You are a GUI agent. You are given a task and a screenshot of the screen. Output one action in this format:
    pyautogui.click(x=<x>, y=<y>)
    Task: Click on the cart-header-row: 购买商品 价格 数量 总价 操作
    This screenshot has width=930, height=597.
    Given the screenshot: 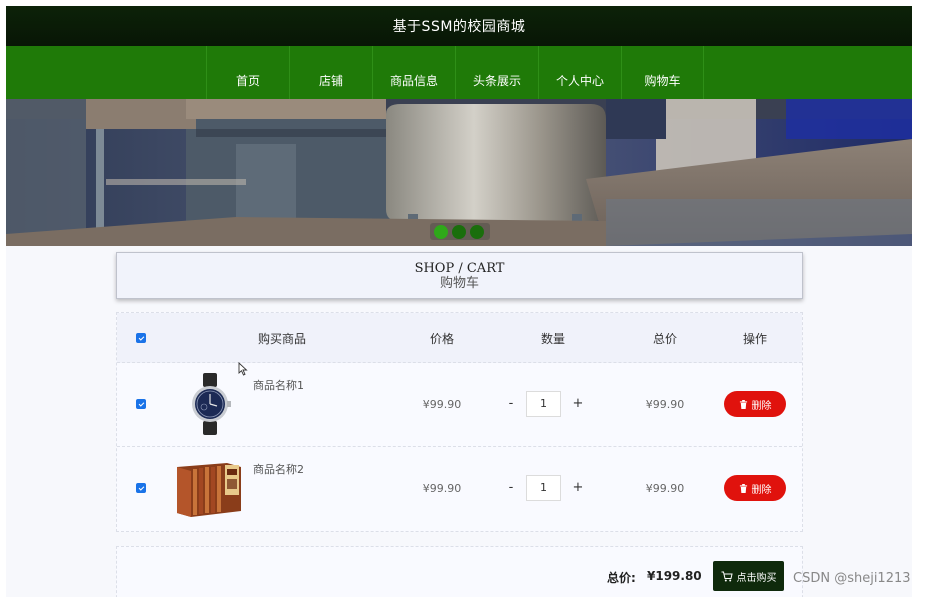 What is the action you would take?
    pyautogui.click(x=459, y=338)
    